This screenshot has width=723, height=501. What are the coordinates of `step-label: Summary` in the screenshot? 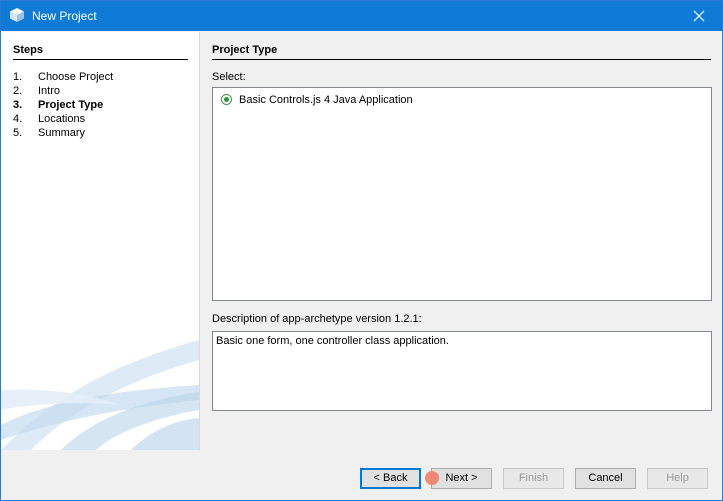 It's located at (62, 133).